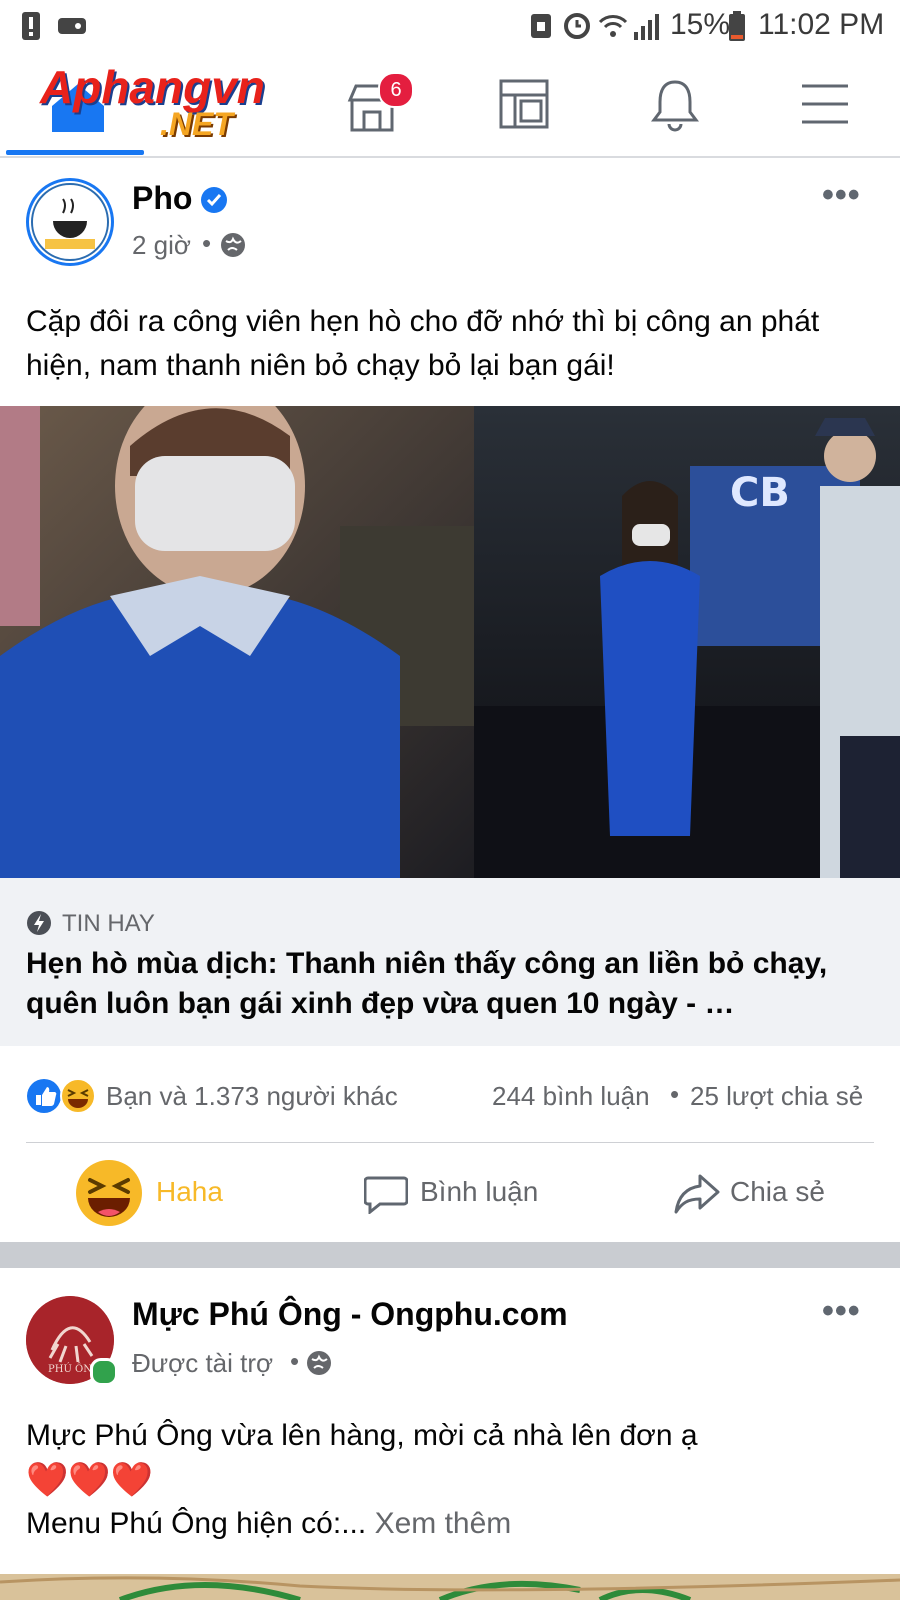 This screenshot has height=1600, width=900. I want to click on wifi-icon, so click(613, 26).